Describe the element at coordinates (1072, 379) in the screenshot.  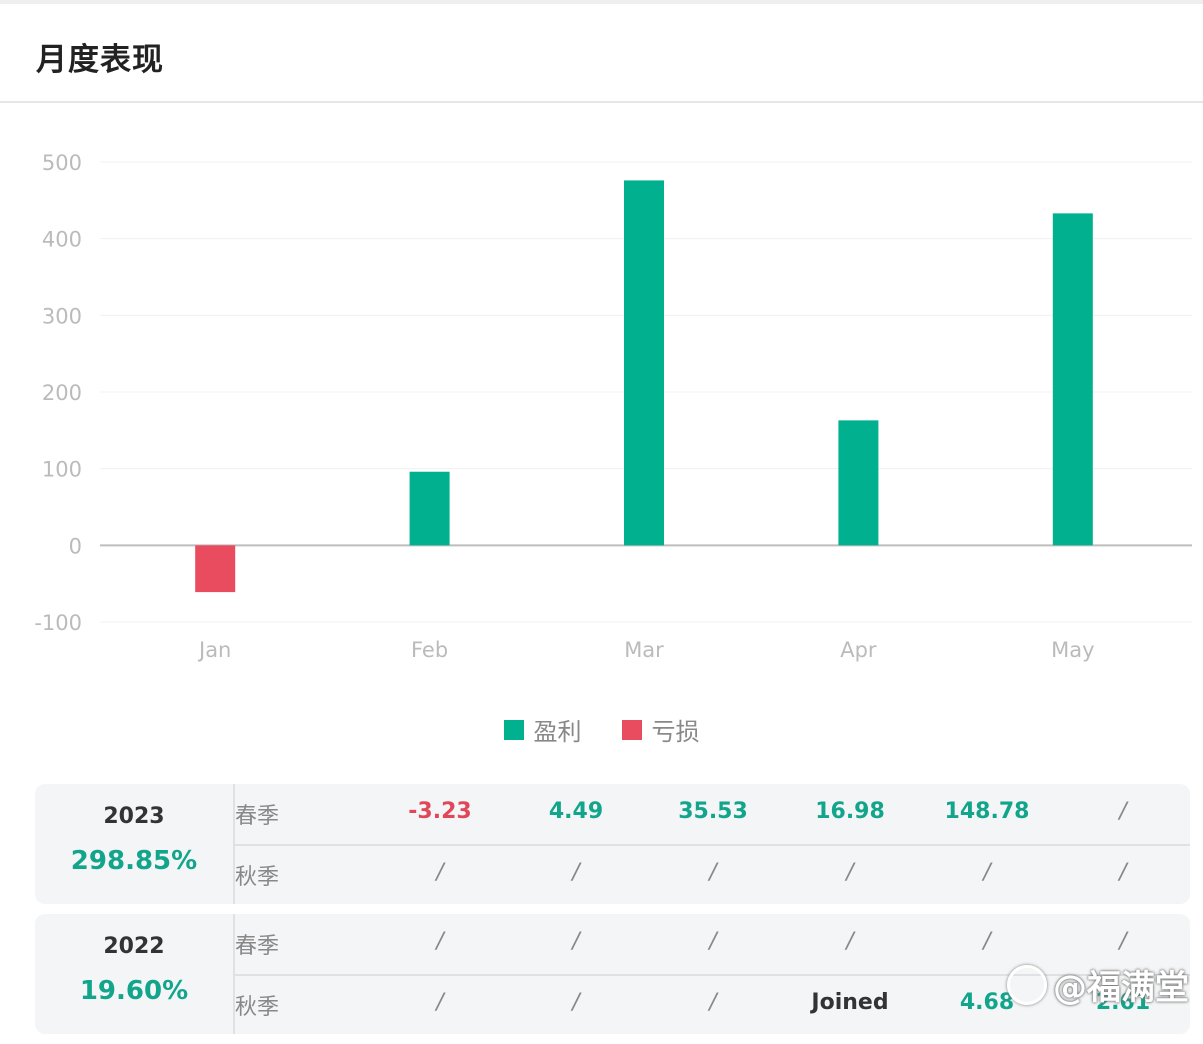
I see `bar-may` at that location.